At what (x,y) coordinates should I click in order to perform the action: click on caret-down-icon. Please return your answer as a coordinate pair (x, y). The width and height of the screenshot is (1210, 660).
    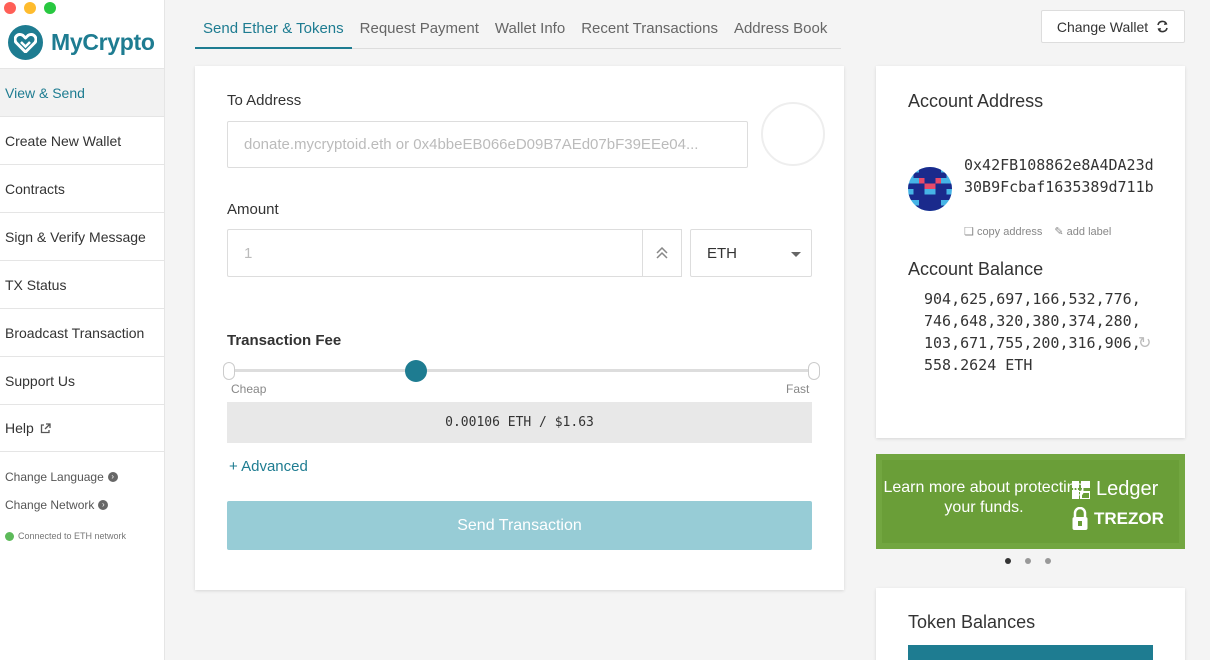
    Looking at the image, I should click on (796, 254).